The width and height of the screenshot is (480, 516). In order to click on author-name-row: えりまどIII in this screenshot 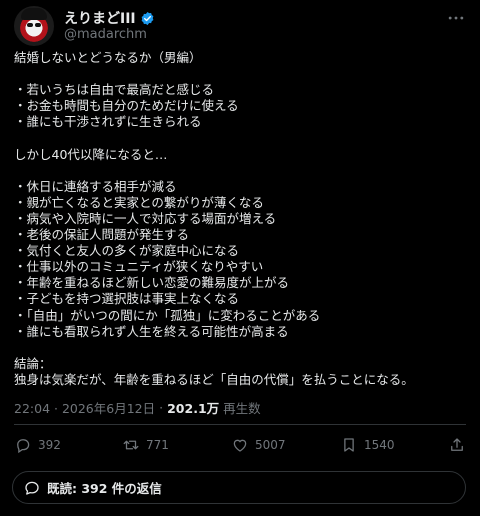, I will do `click(109, 18)`.